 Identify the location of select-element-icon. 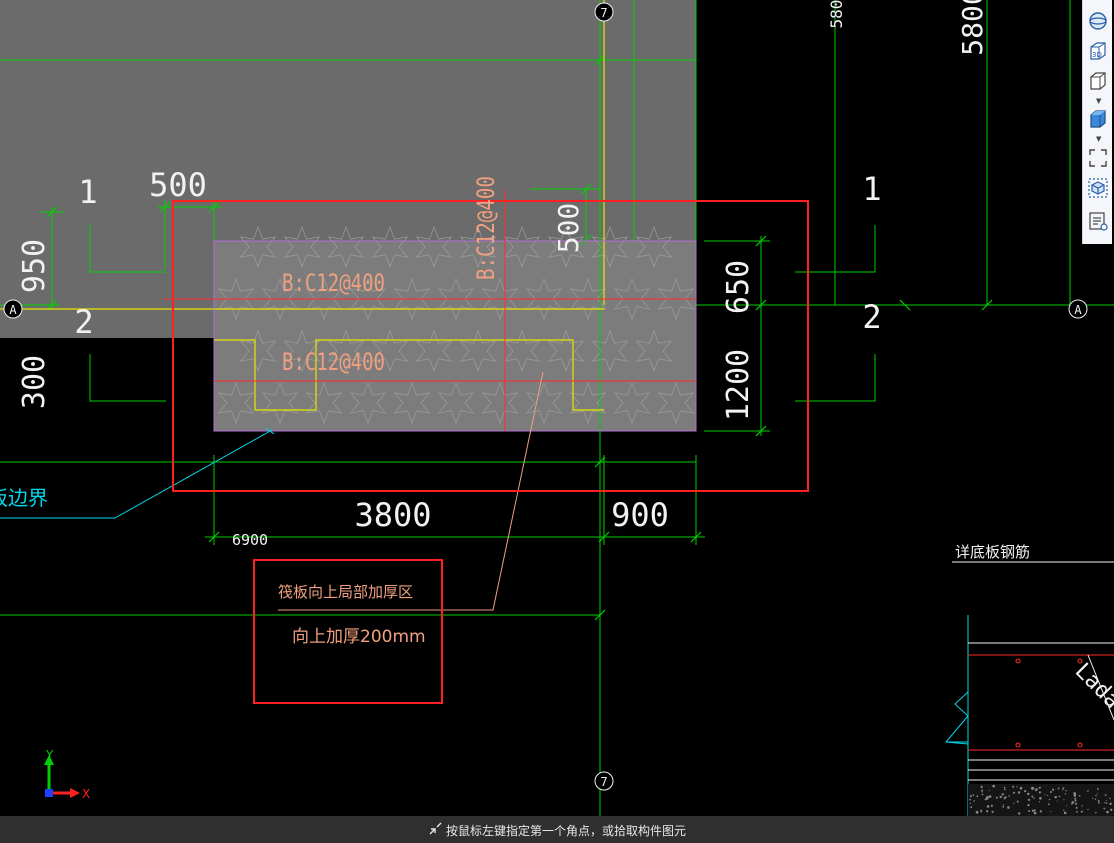
(1098, 188).